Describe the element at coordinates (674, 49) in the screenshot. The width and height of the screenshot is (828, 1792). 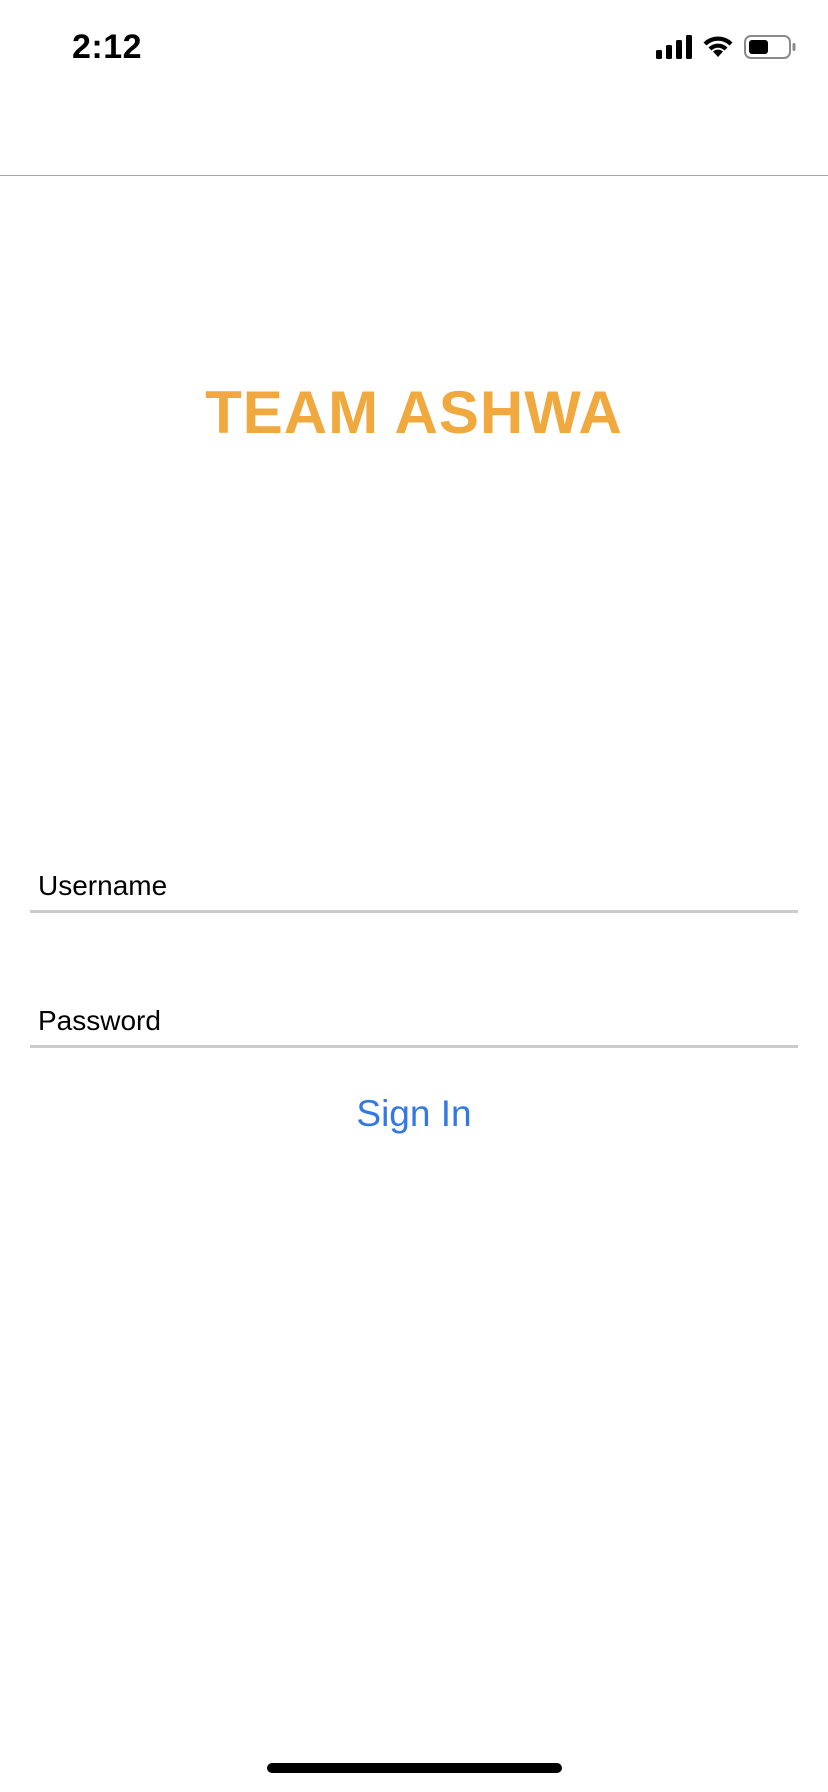
I see `signal-icon` at that location.